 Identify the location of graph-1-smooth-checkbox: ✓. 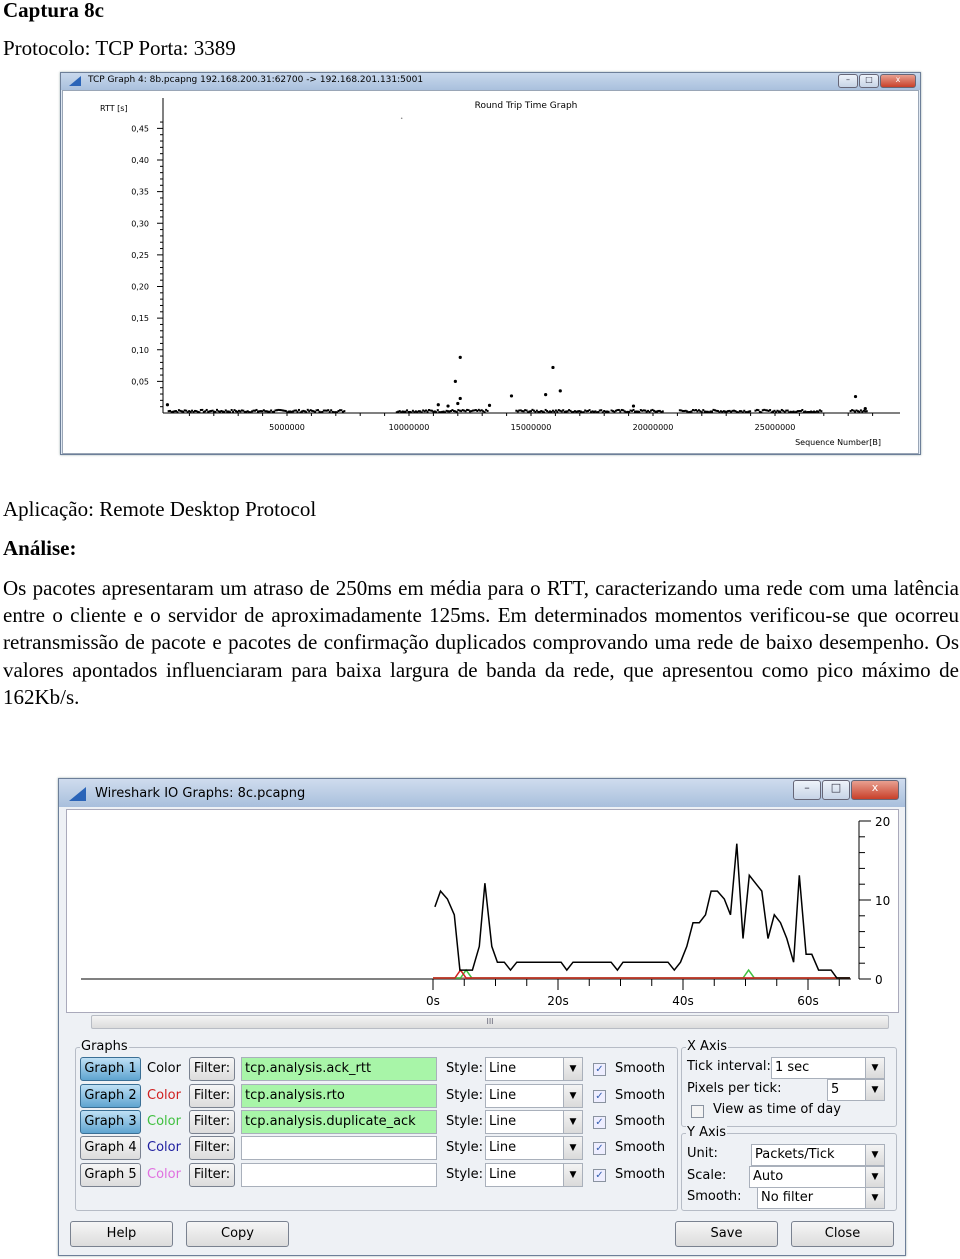
(599, 1069).